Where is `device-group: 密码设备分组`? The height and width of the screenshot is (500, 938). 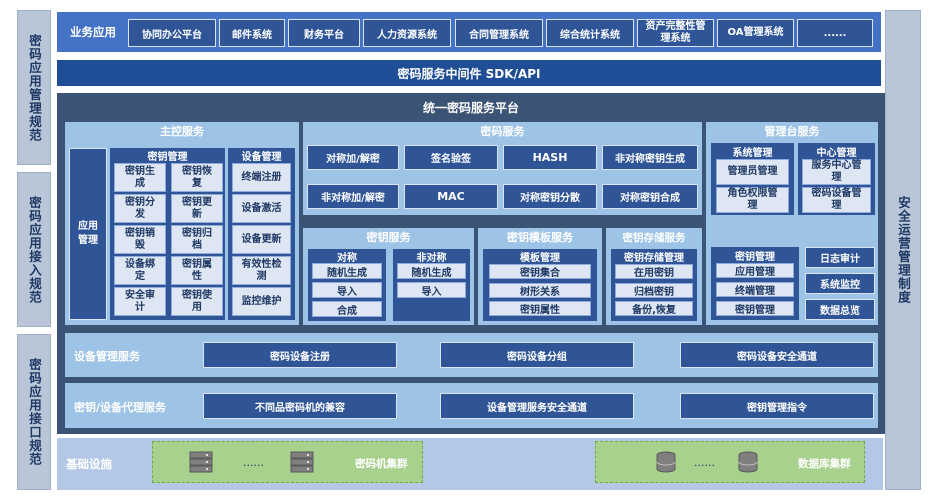
device-group: 密码设备分组 is located at coordinates (537, 355).